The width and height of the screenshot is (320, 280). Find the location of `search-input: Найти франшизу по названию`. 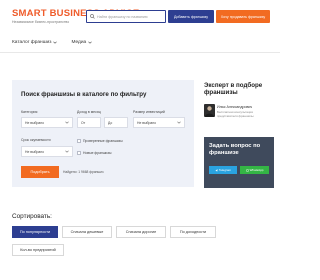

search-input: Найти франшизу по названию is located at coordinates (126, 16).